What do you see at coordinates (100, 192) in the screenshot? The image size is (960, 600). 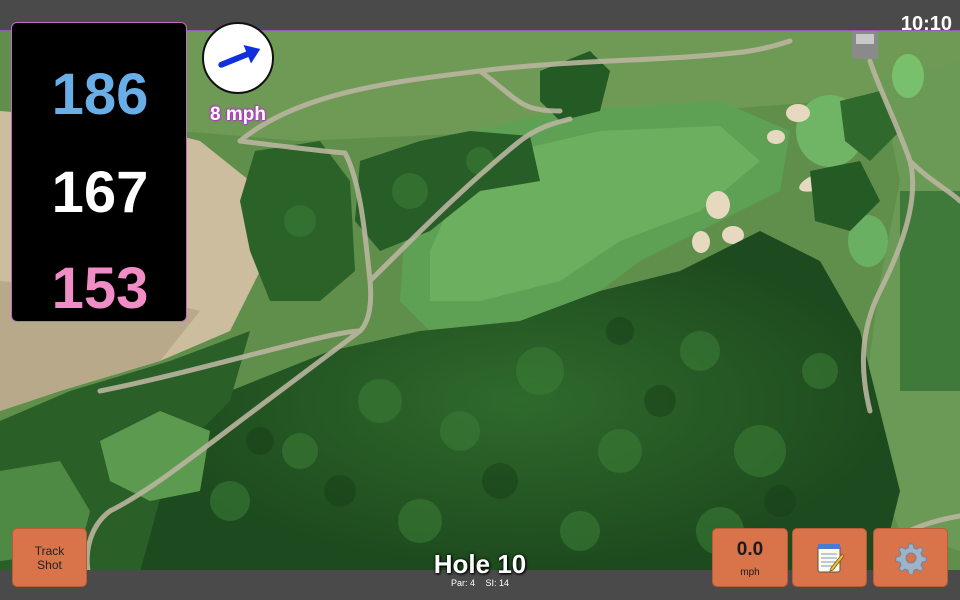 I see `middle-distance: 167` at bounding box center [100, 192].